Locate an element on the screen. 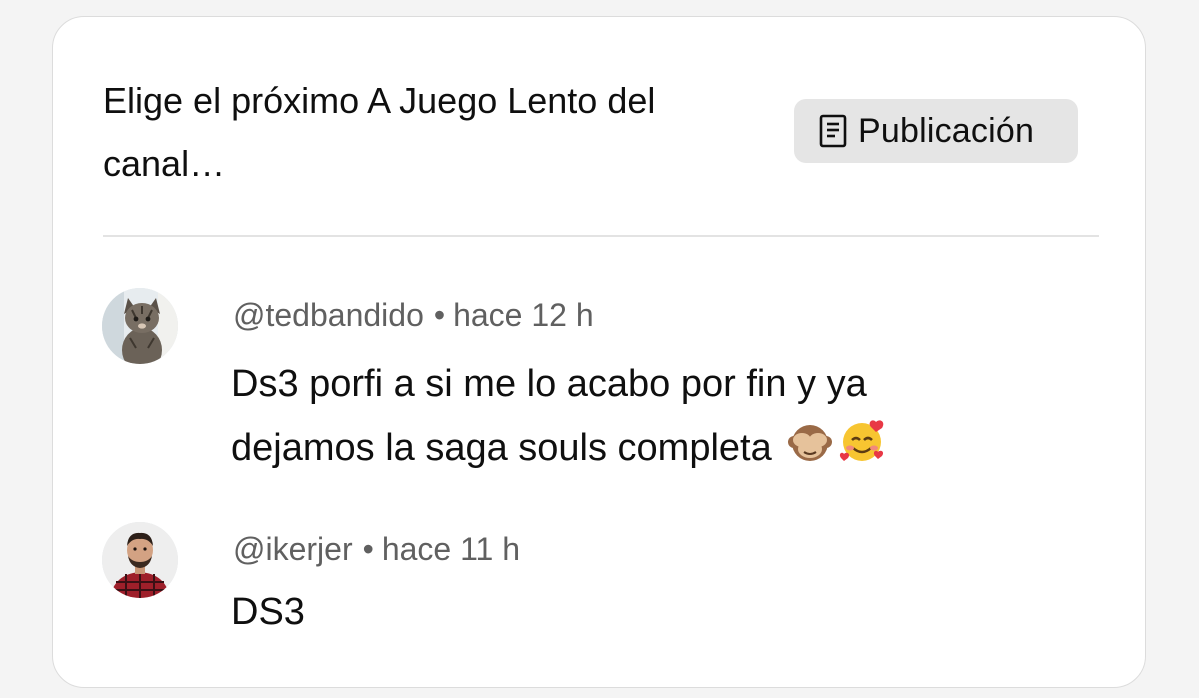 This screenshot has height=698, width=1199. comment-time: hace 11 h is located at coordinates (451, 549).